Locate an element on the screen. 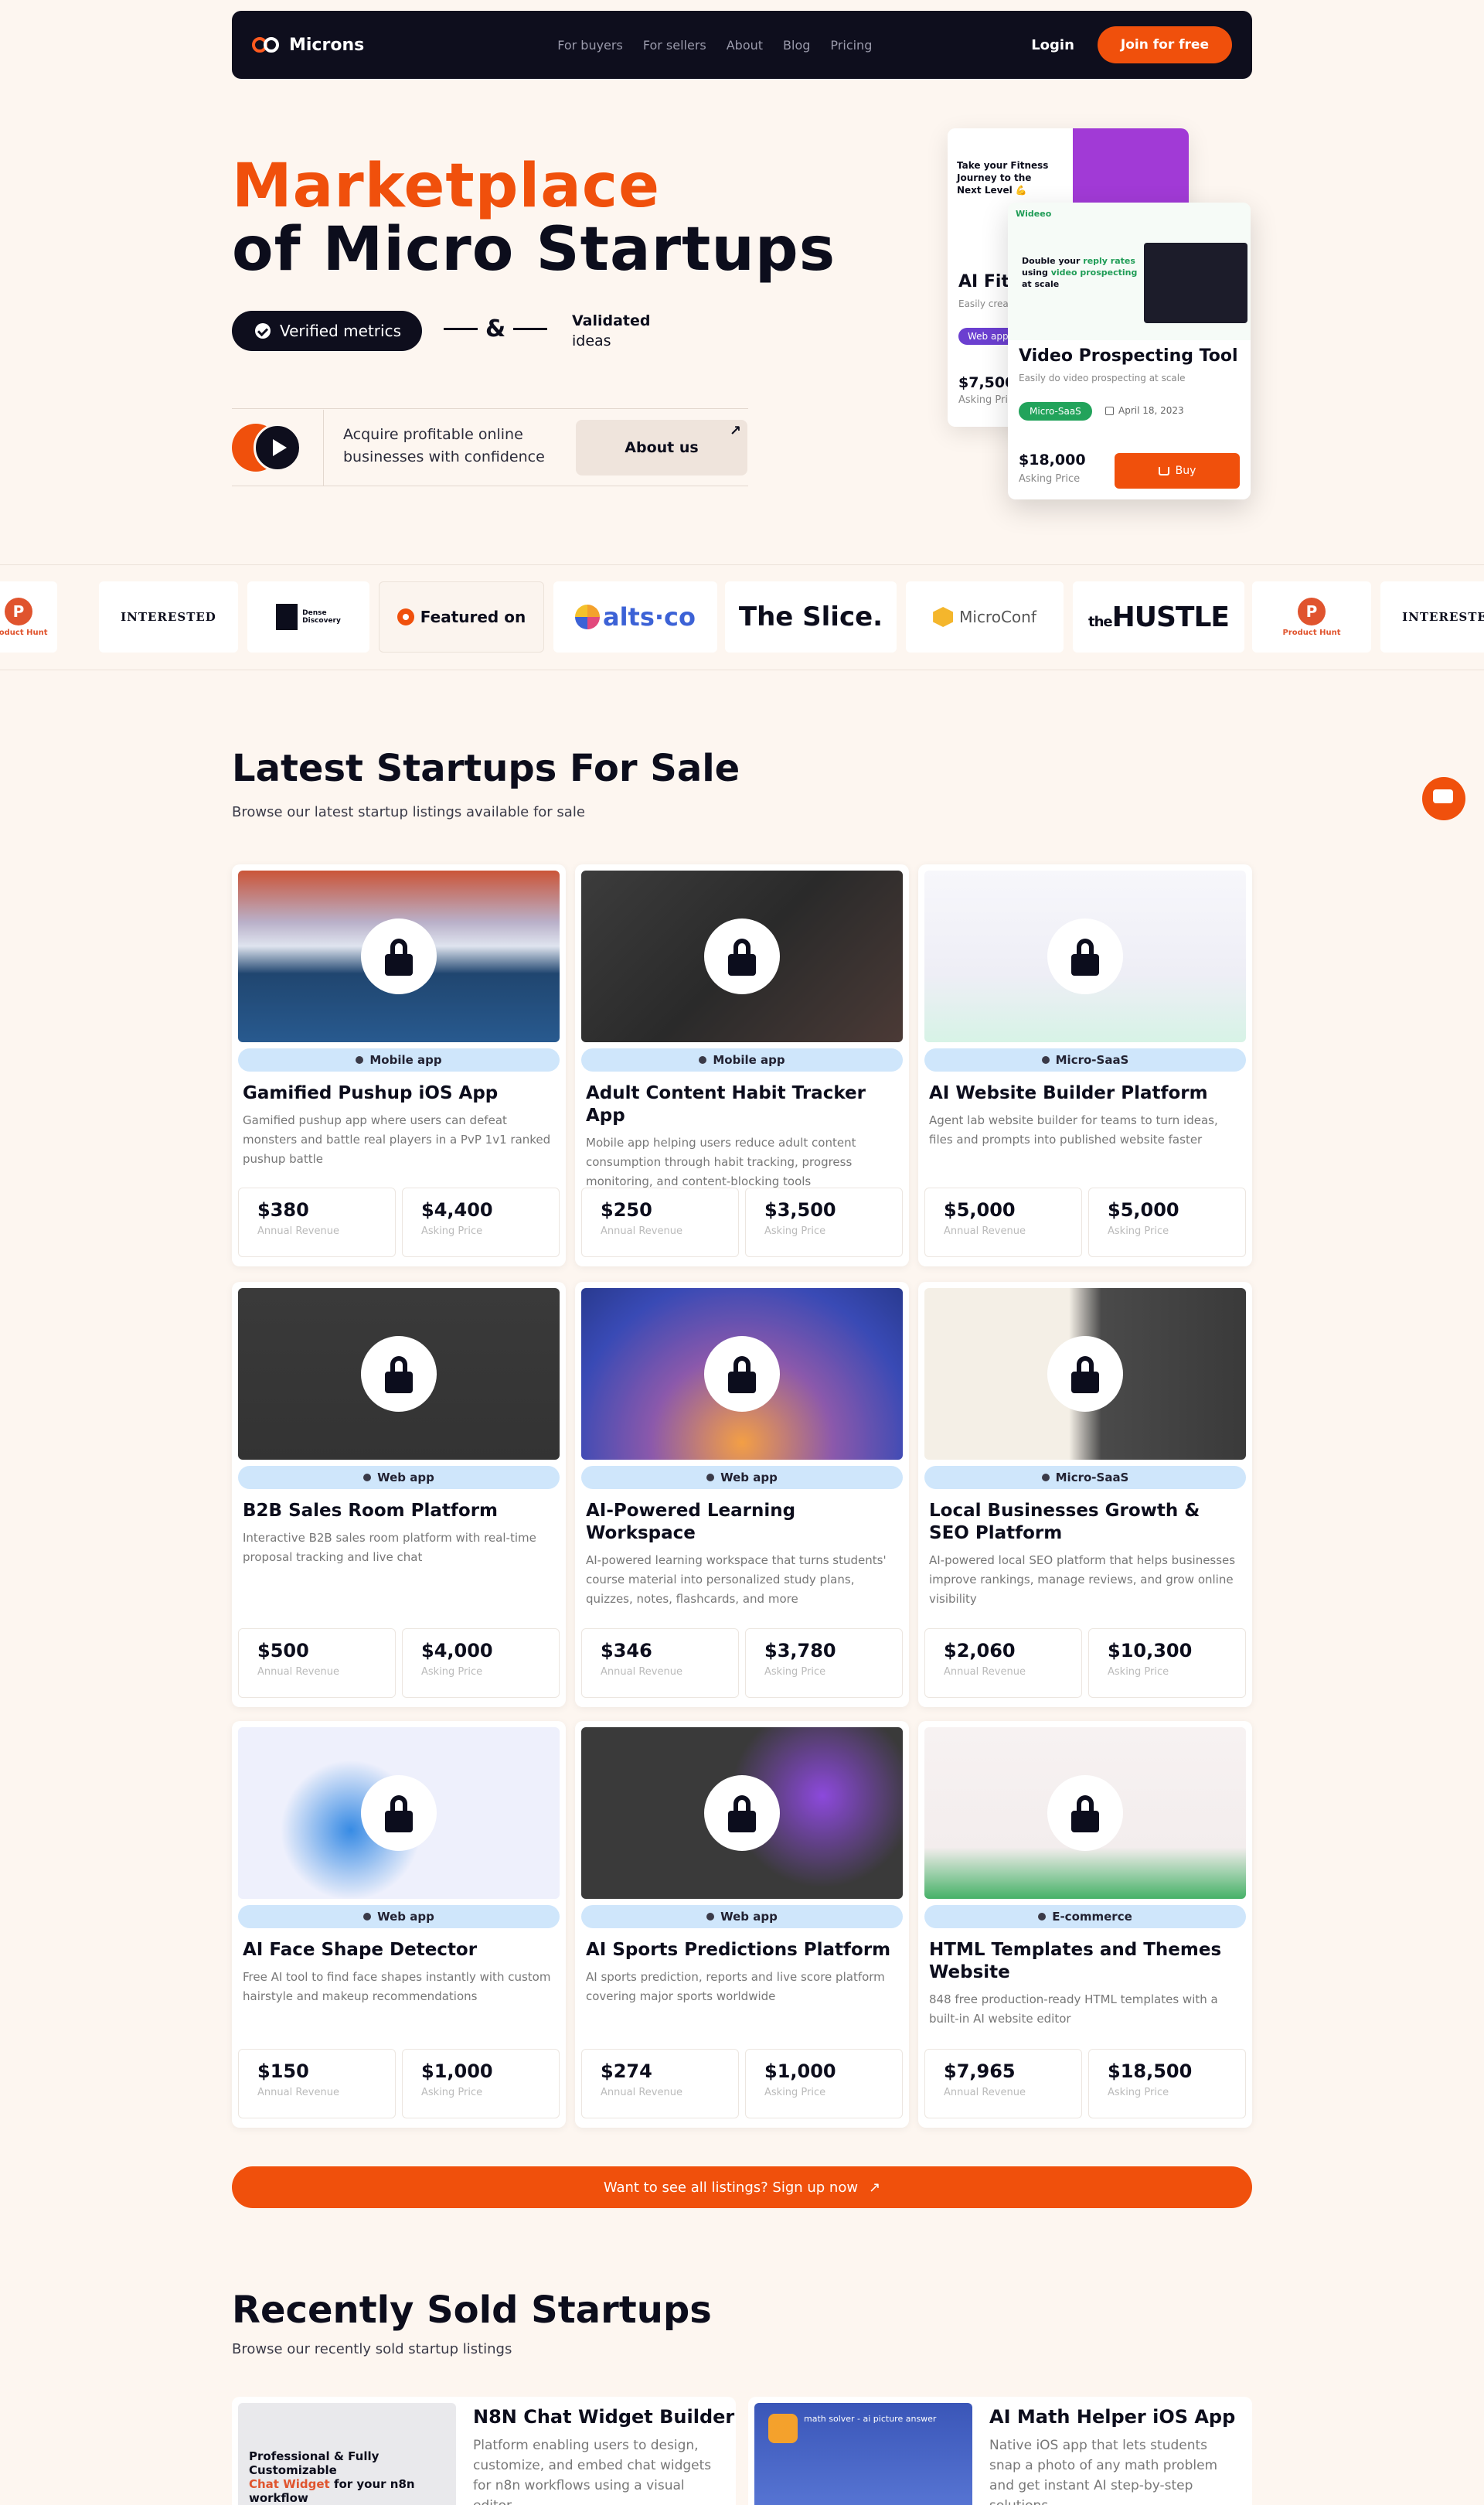 This screenshot has height=2505, width=1484. annual-revenue-value: $2,060 is located at coordinates (980, 1650).